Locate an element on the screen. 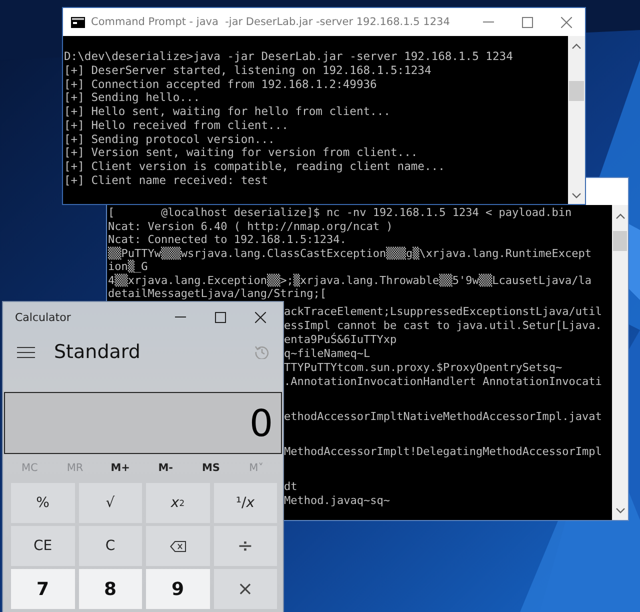  terminal-line: Ncat: Connected to 192.168.1.5:1234. is located at coordinates (227, 239).